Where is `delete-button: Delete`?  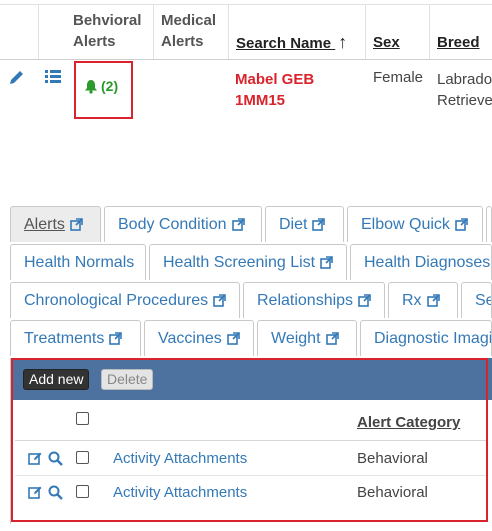 delete-button: Delete is located at coordinates (127, 379).